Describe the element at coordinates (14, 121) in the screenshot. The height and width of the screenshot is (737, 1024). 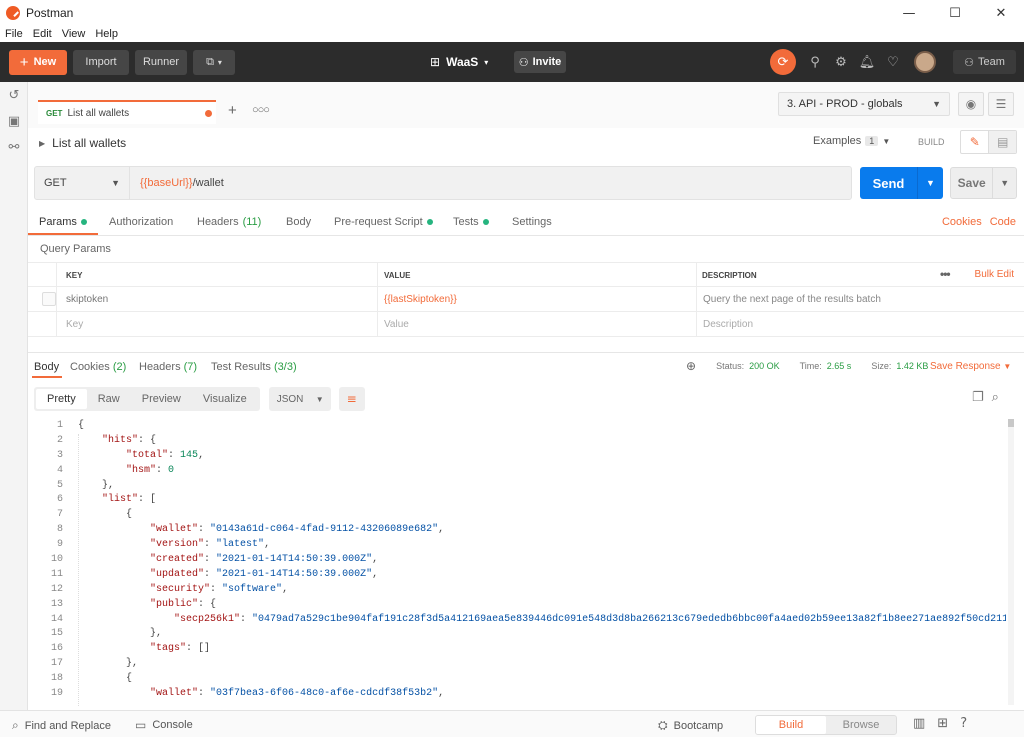
I see `collections-icon: ▣` at that location.